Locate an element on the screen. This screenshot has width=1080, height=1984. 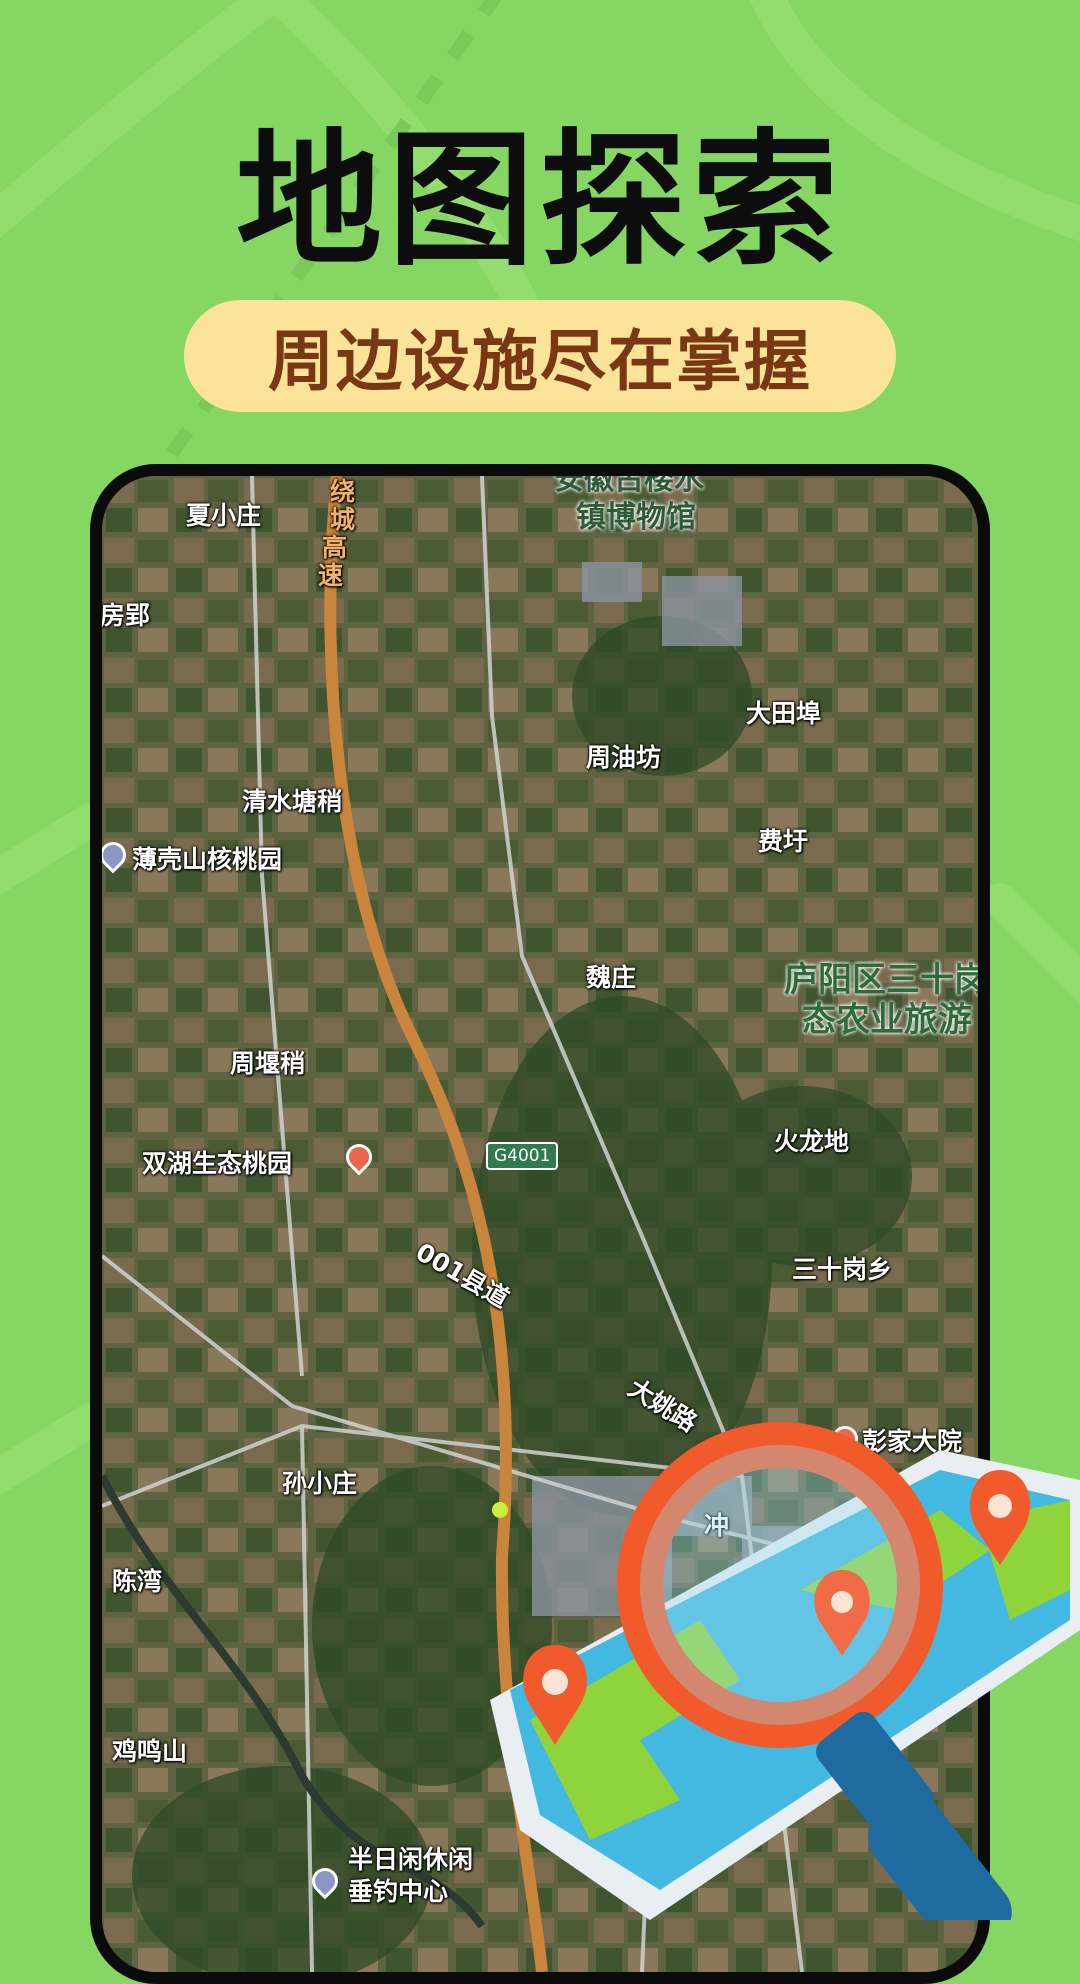
map-label: 清水塘稍 is located at coordinates (292, 801).